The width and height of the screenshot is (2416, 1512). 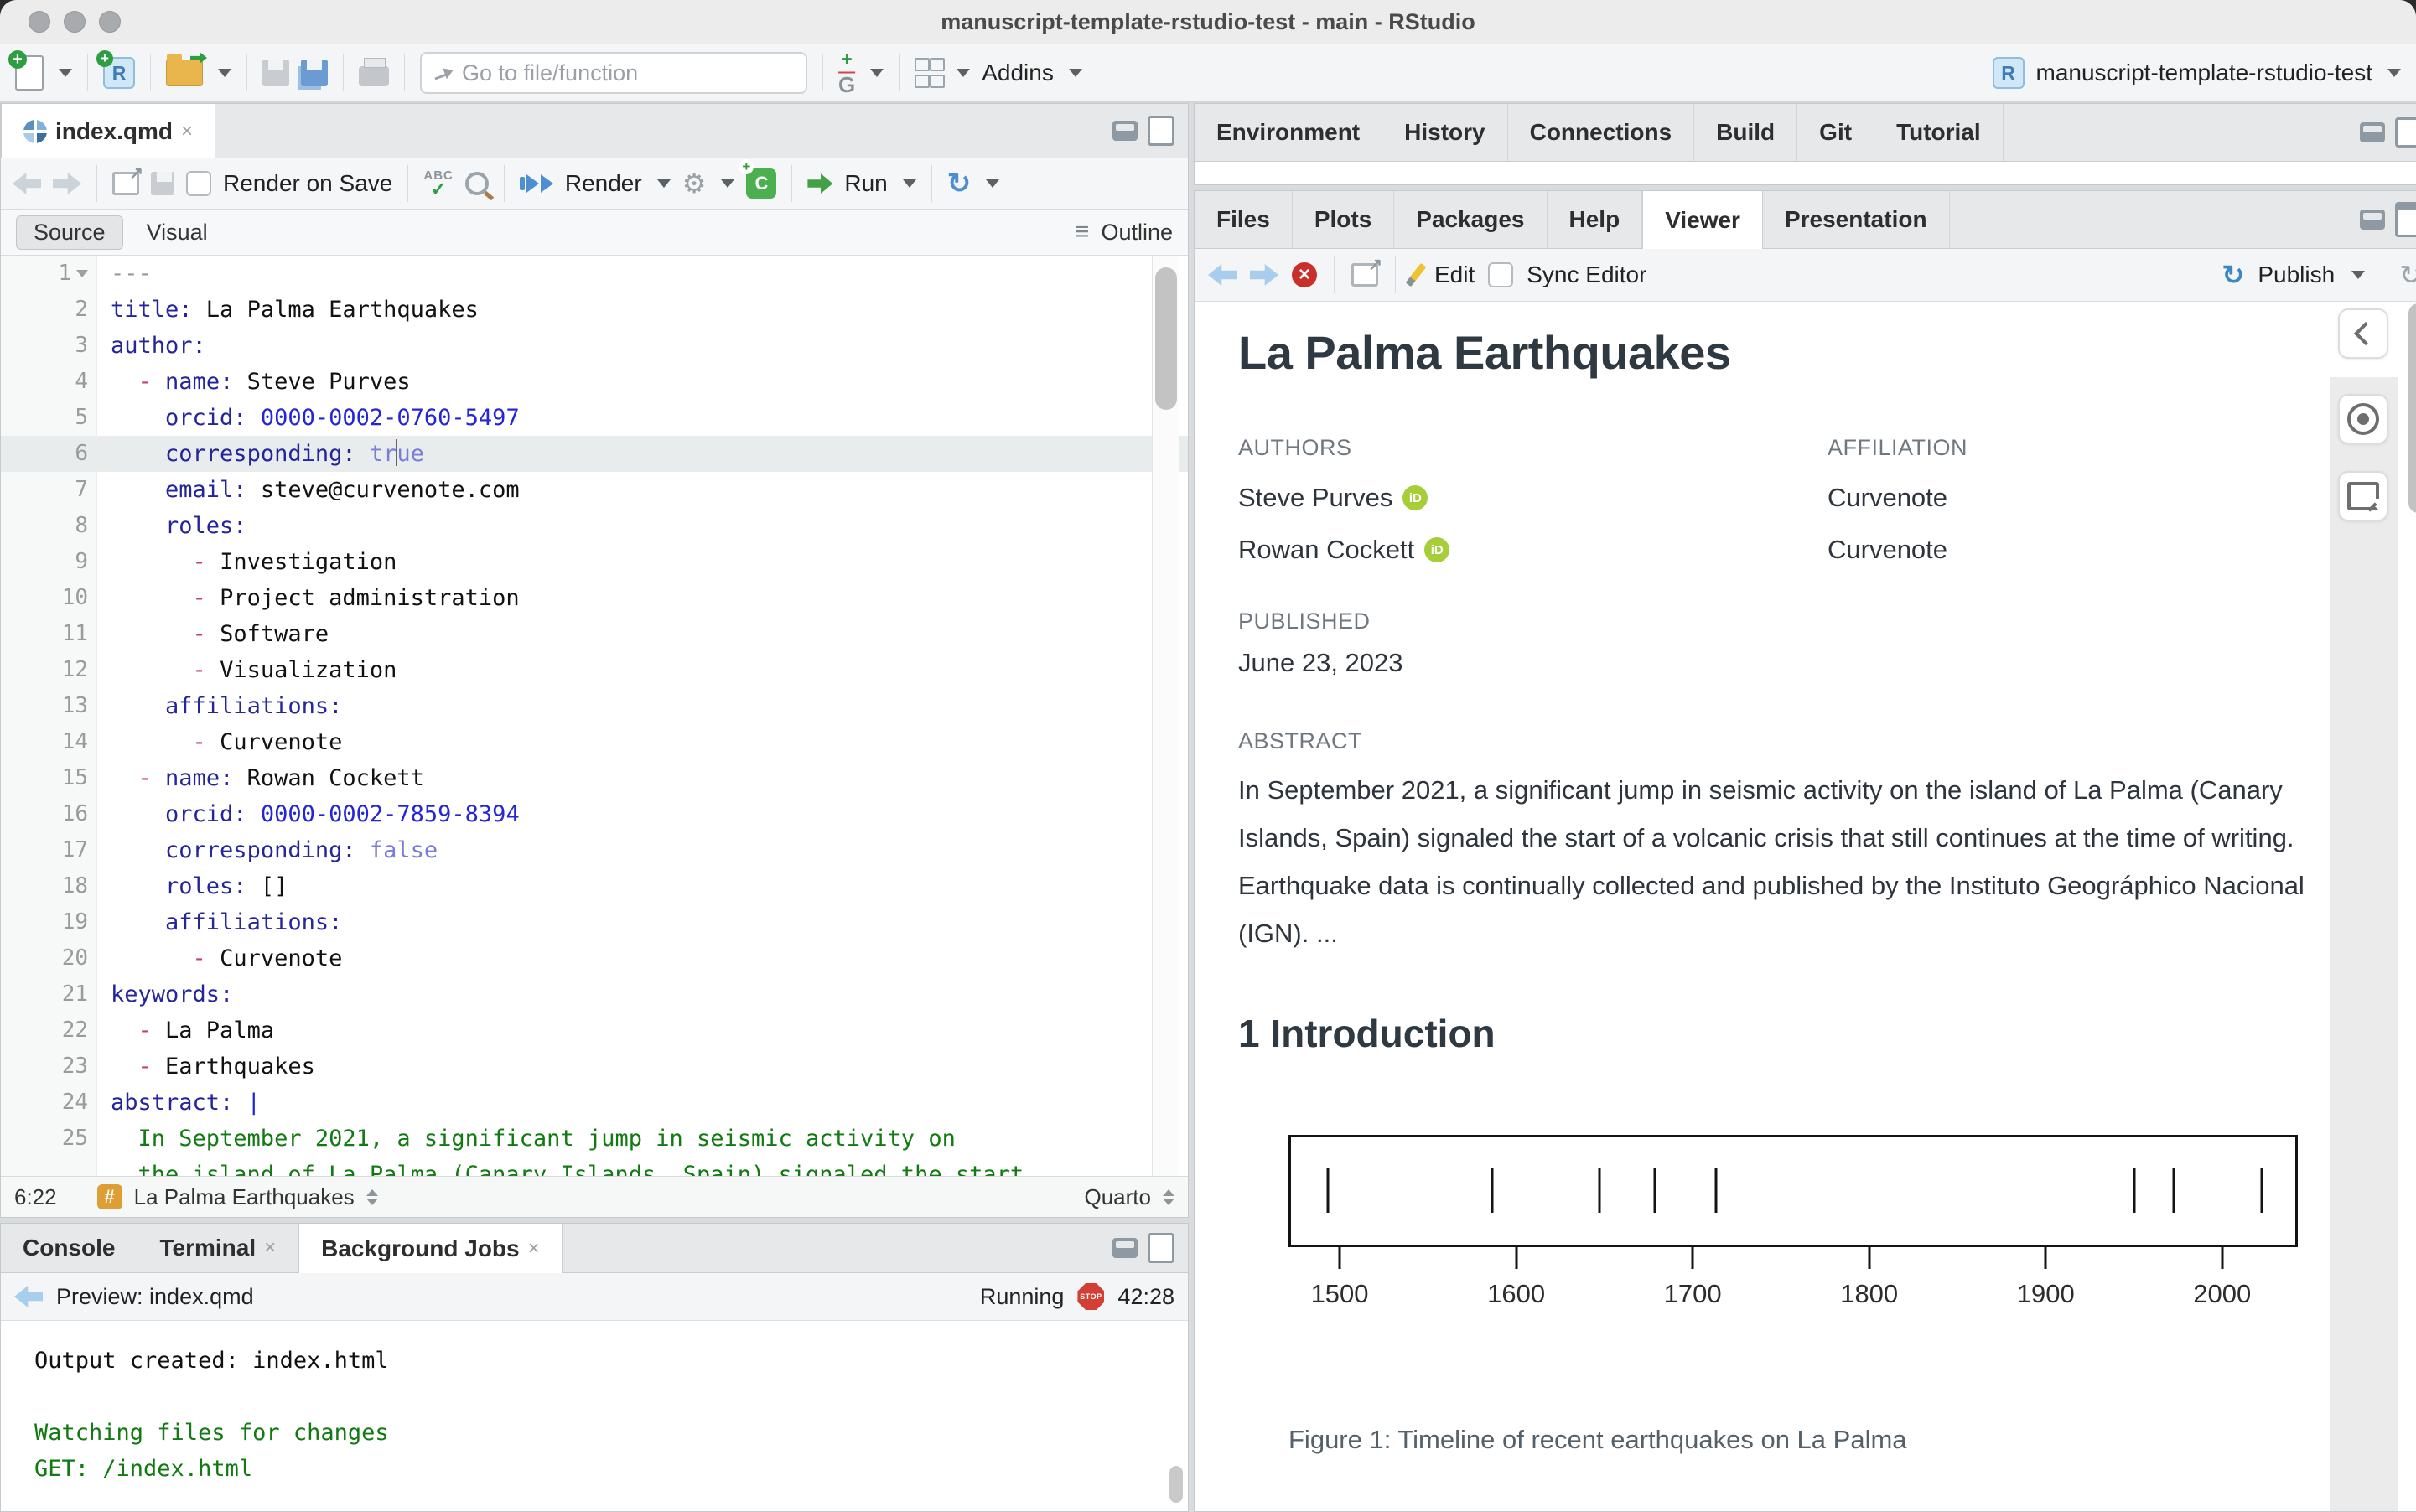 What do you see at coordinates (595, 994) in the screenshot?
I see `code-line: 21 keywords:` at bounding box center [595, 994].